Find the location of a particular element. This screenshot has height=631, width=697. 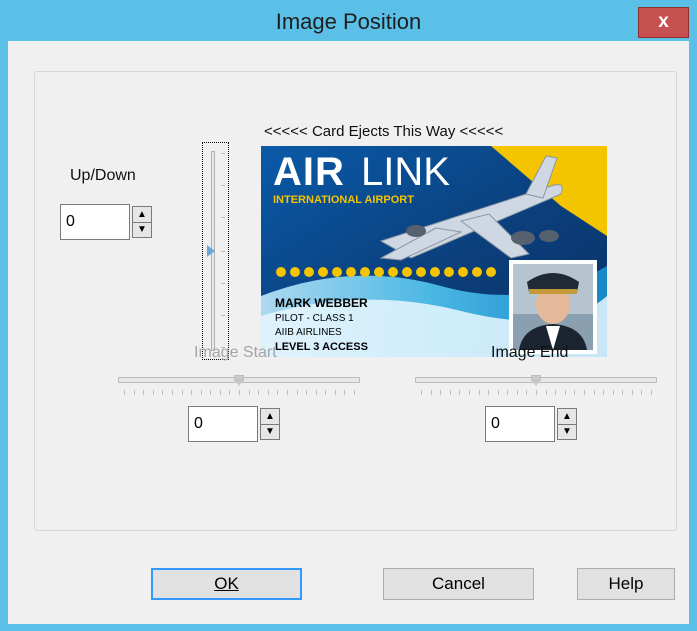

card-holder-role: PILOT - CLASS 1 is located at coordinates (314, 318).